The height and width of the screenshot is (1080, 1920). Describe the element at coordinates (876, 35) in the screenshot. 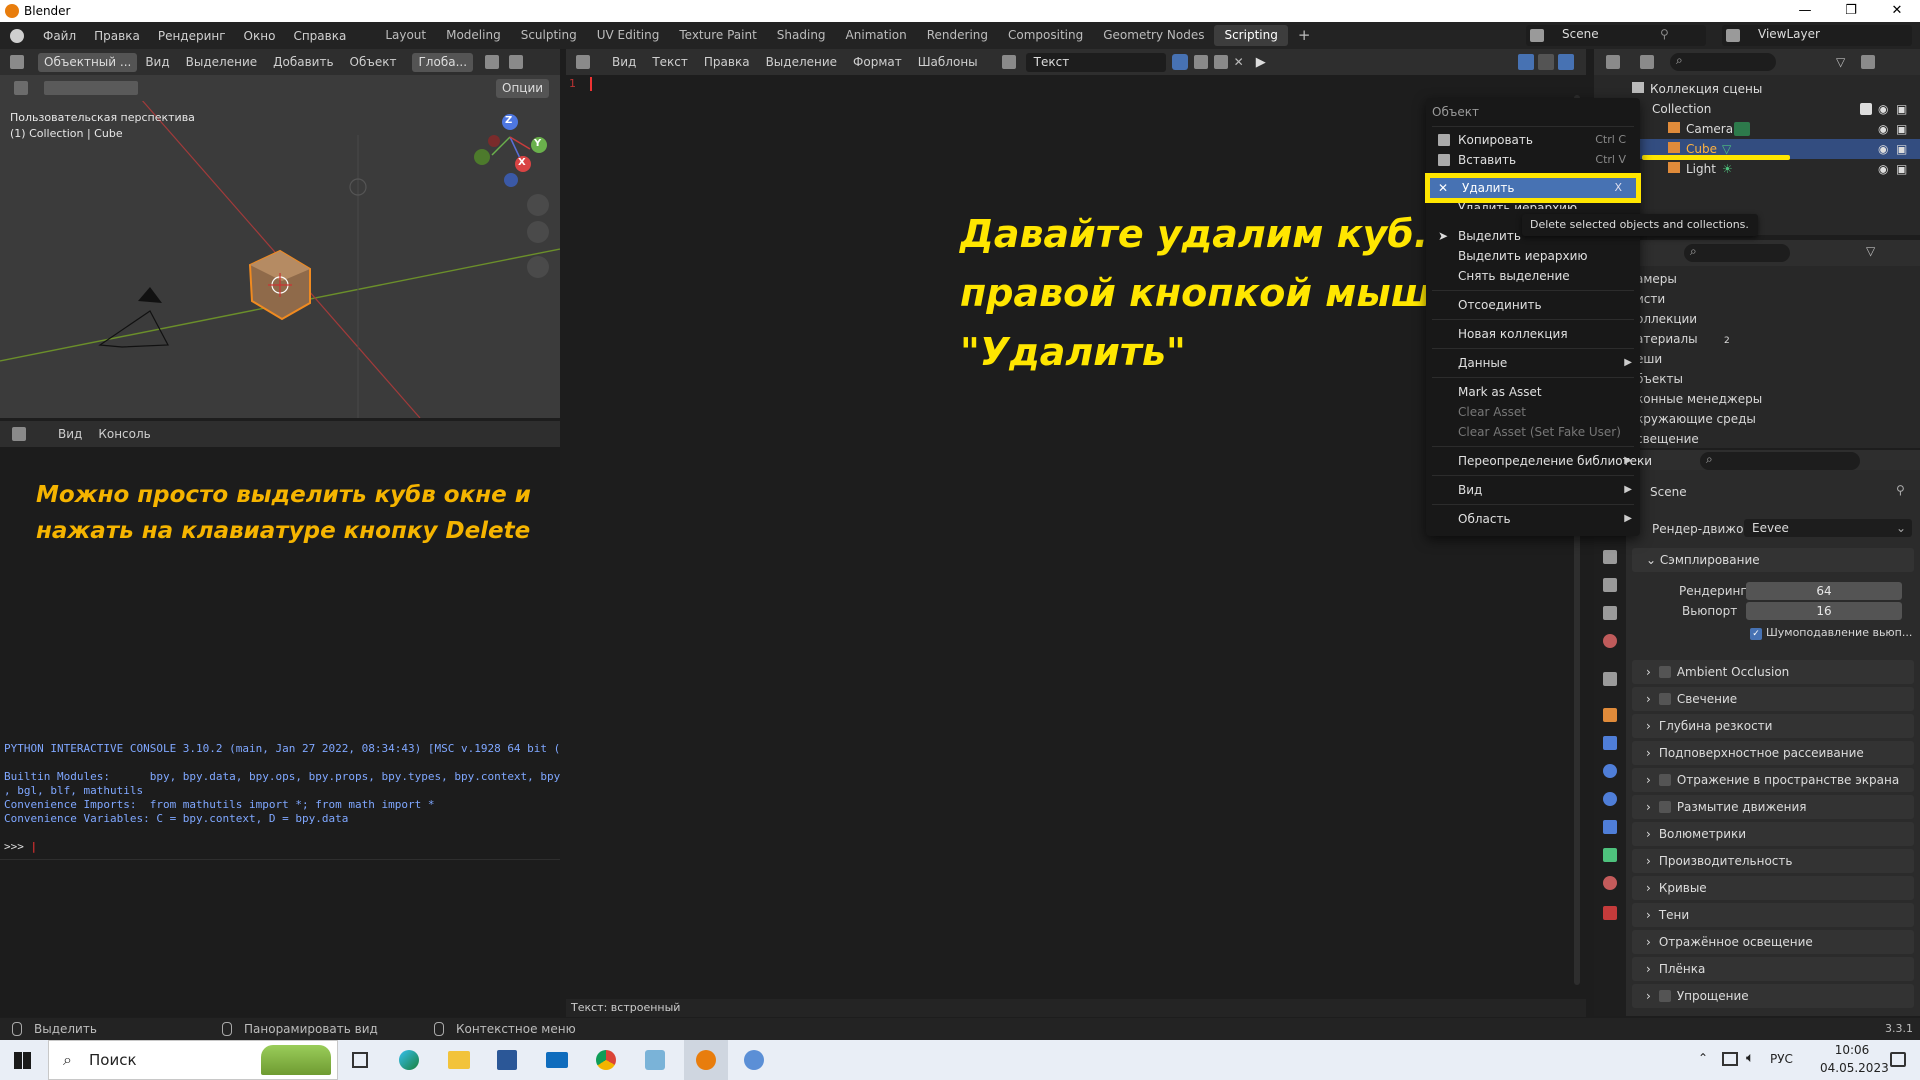

I see `tab-animation: Animation` at that location.